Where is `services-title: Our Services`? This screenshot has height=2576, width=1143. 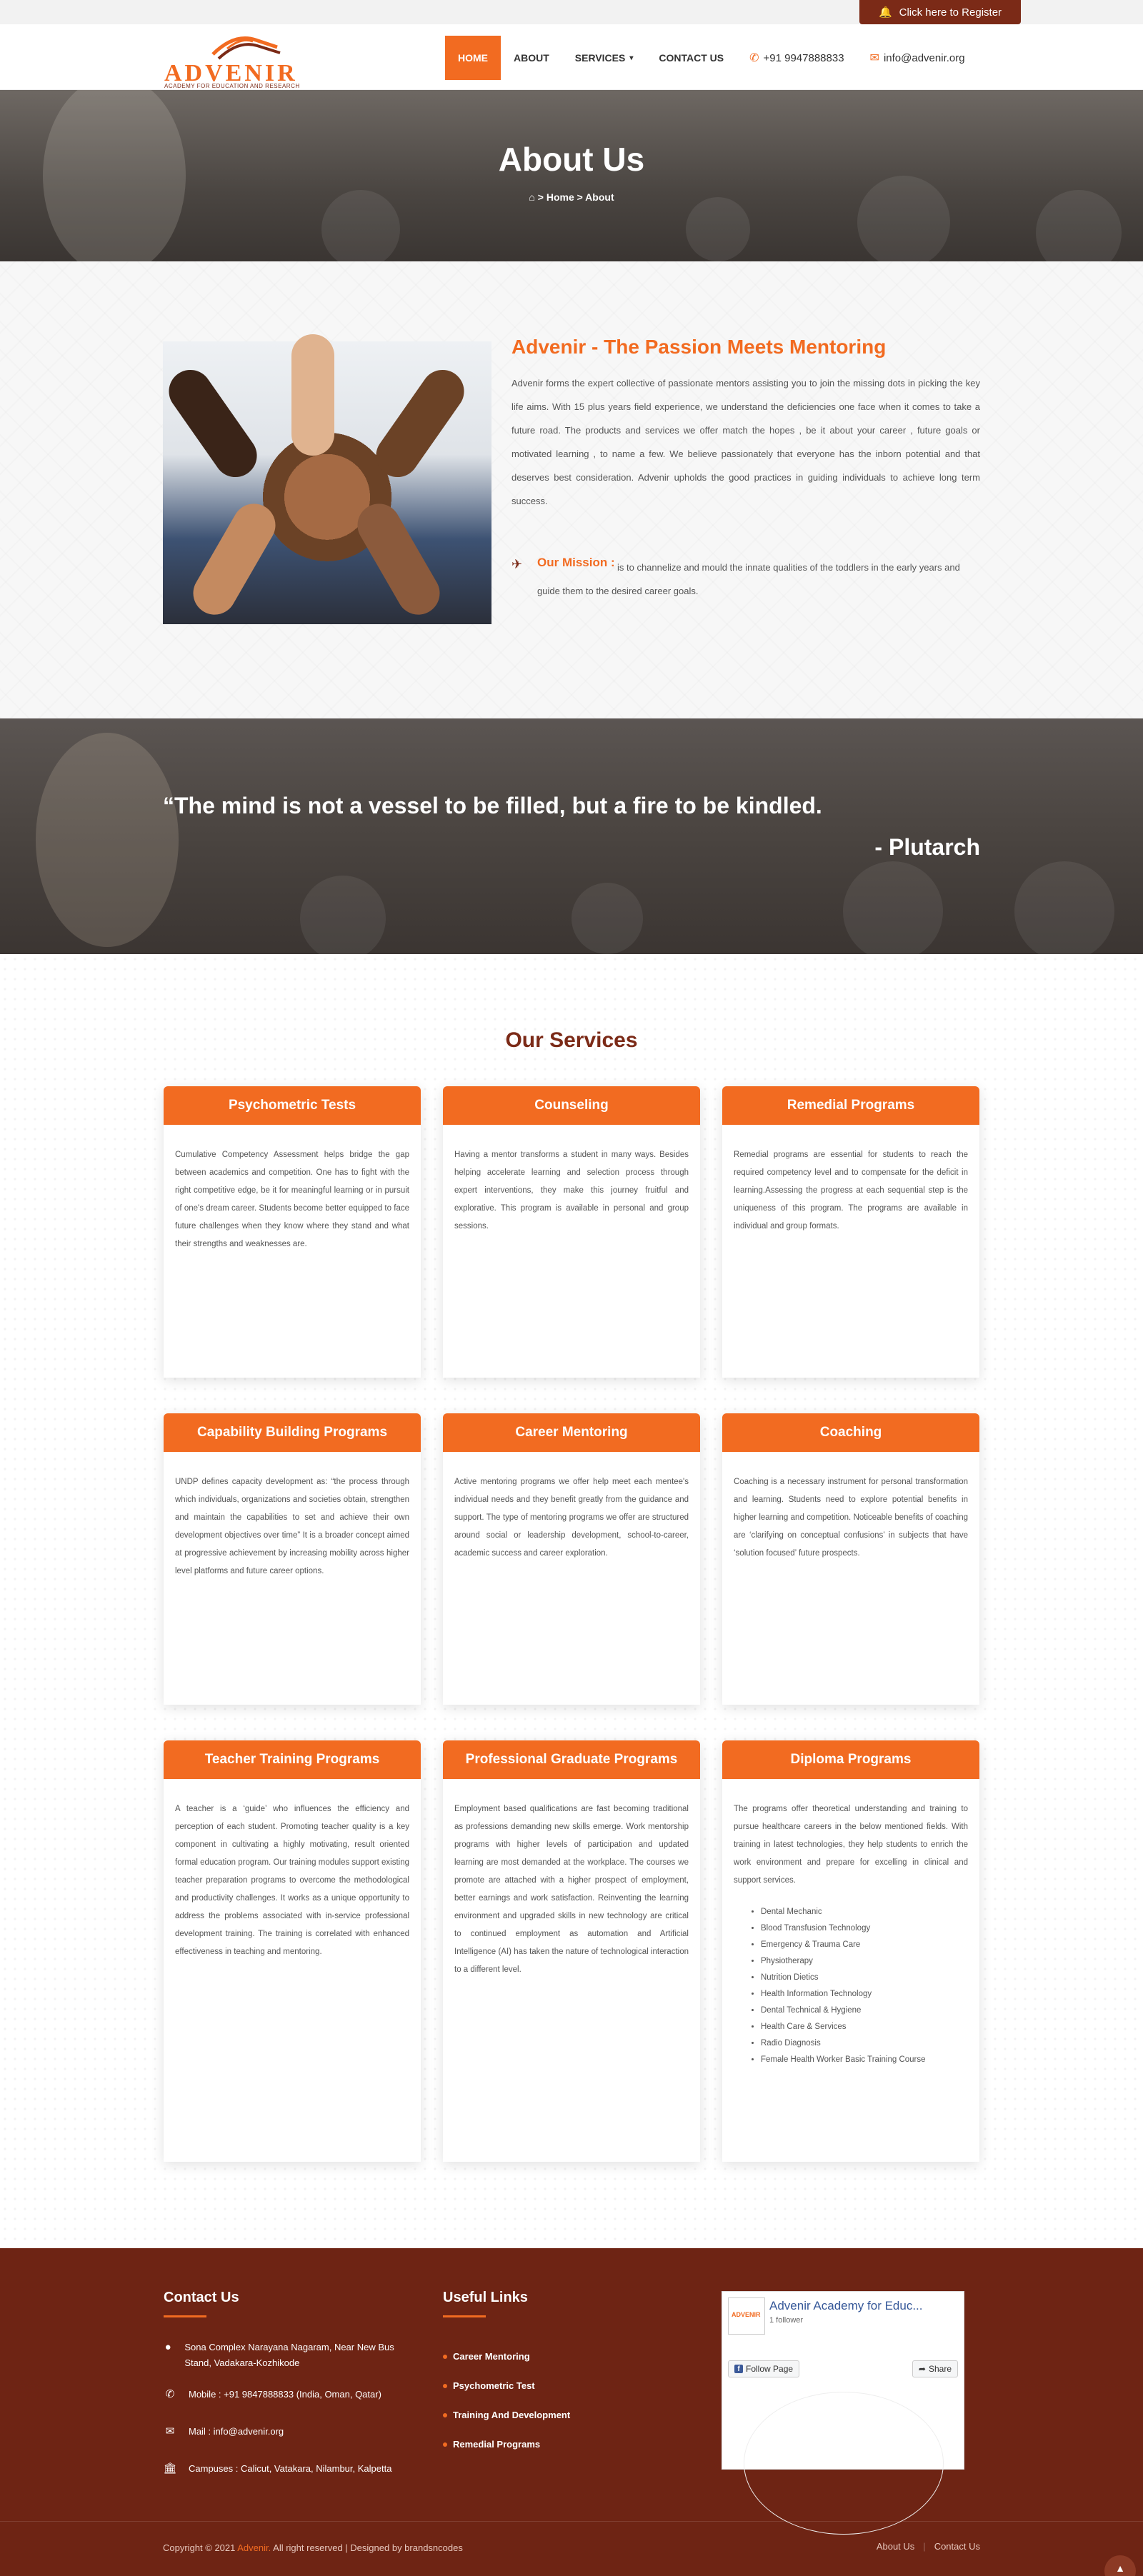 services-title: Our Services is located at coordinates (571, 1040).